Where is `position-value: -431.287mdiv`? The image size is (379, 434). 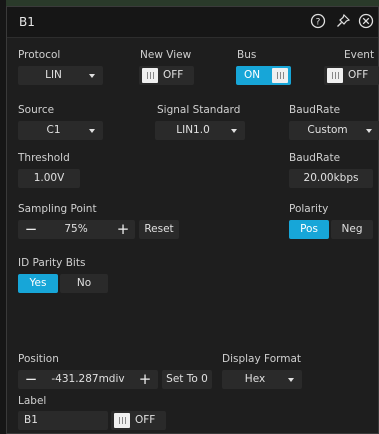
position-value: -431.287mdiv is located at coordinates (88, 379).